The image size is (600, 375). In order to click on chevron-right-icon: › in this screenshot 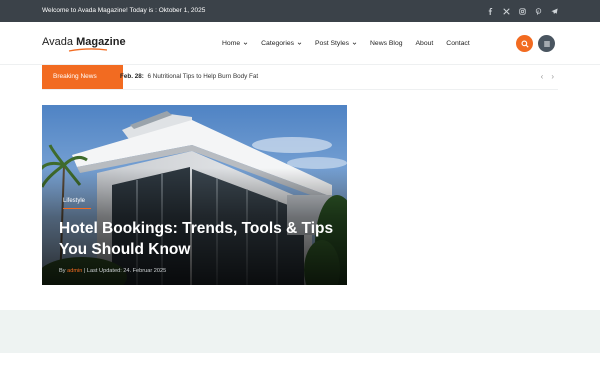, I will do `click(552, 77)`.